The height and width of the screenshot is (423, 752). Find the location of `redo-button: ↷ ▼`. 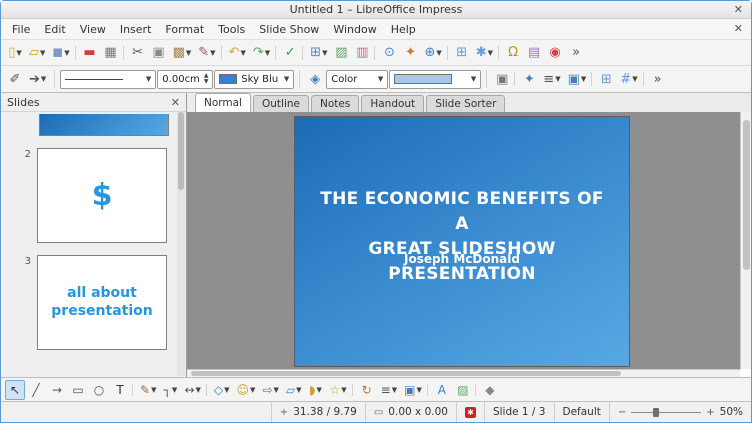

redo-button: ↷ ▼ is located at coordinates (263, 53).